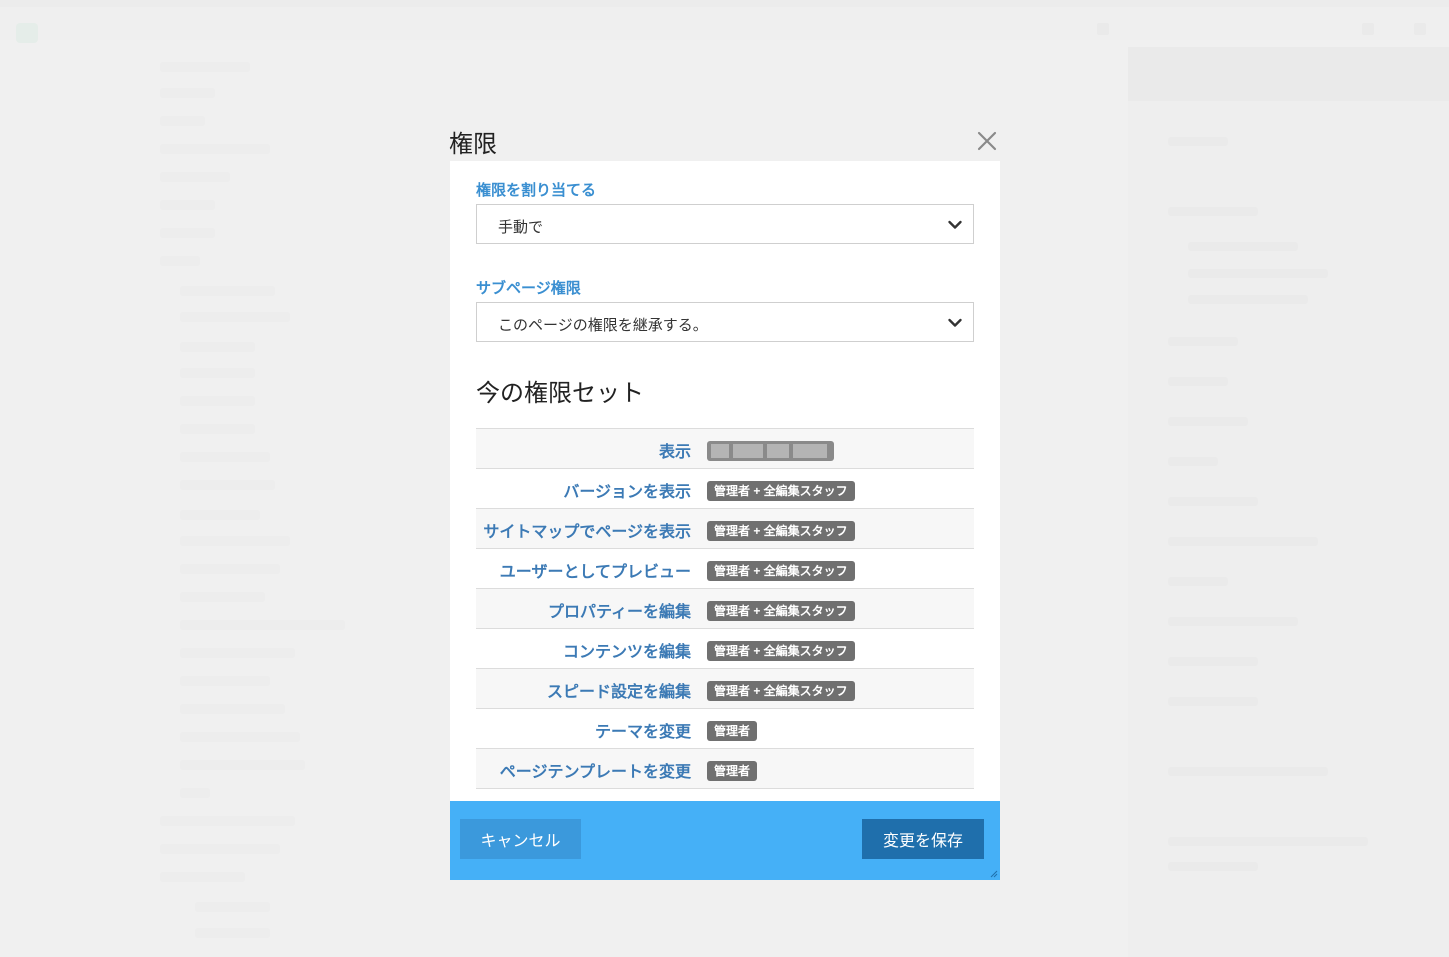 This screenshot has width=1449, height=957. What do you see at coordinates (675, 450) in the screenshot?
I see `permission-name: 表示` at bounding box center [675, 450].